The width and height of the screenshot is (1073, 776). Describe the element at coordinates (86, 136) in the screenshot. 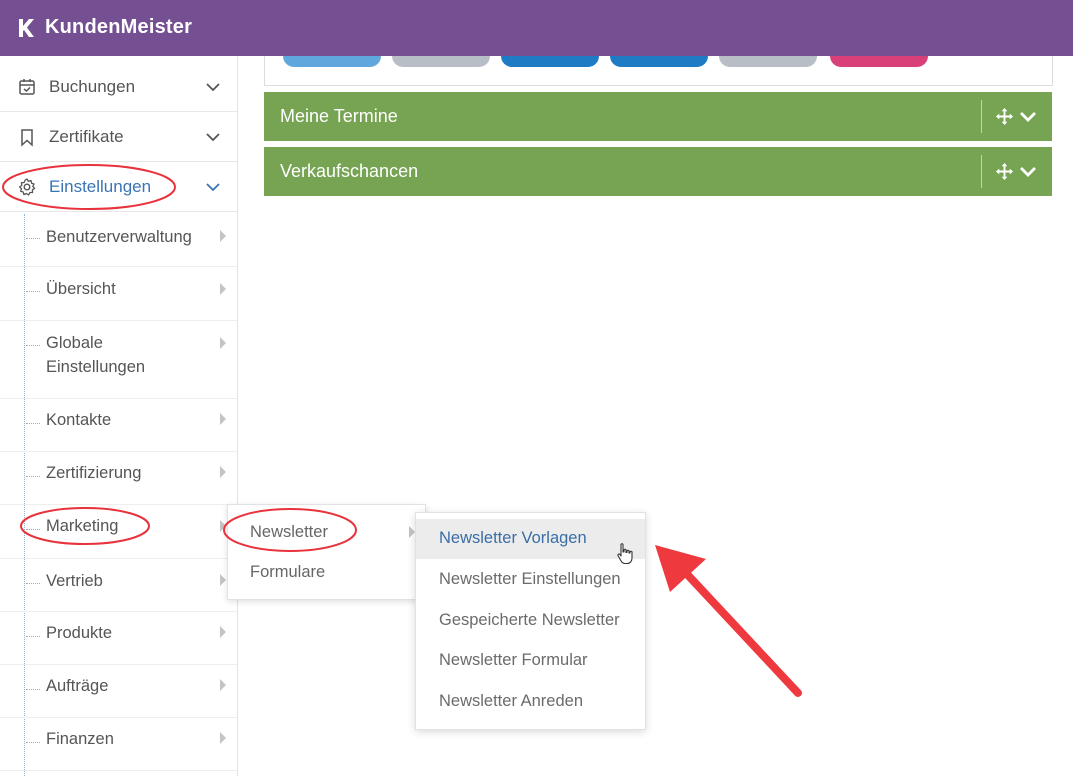

I see `sidebar-item-label: Zertifikate` at that location.